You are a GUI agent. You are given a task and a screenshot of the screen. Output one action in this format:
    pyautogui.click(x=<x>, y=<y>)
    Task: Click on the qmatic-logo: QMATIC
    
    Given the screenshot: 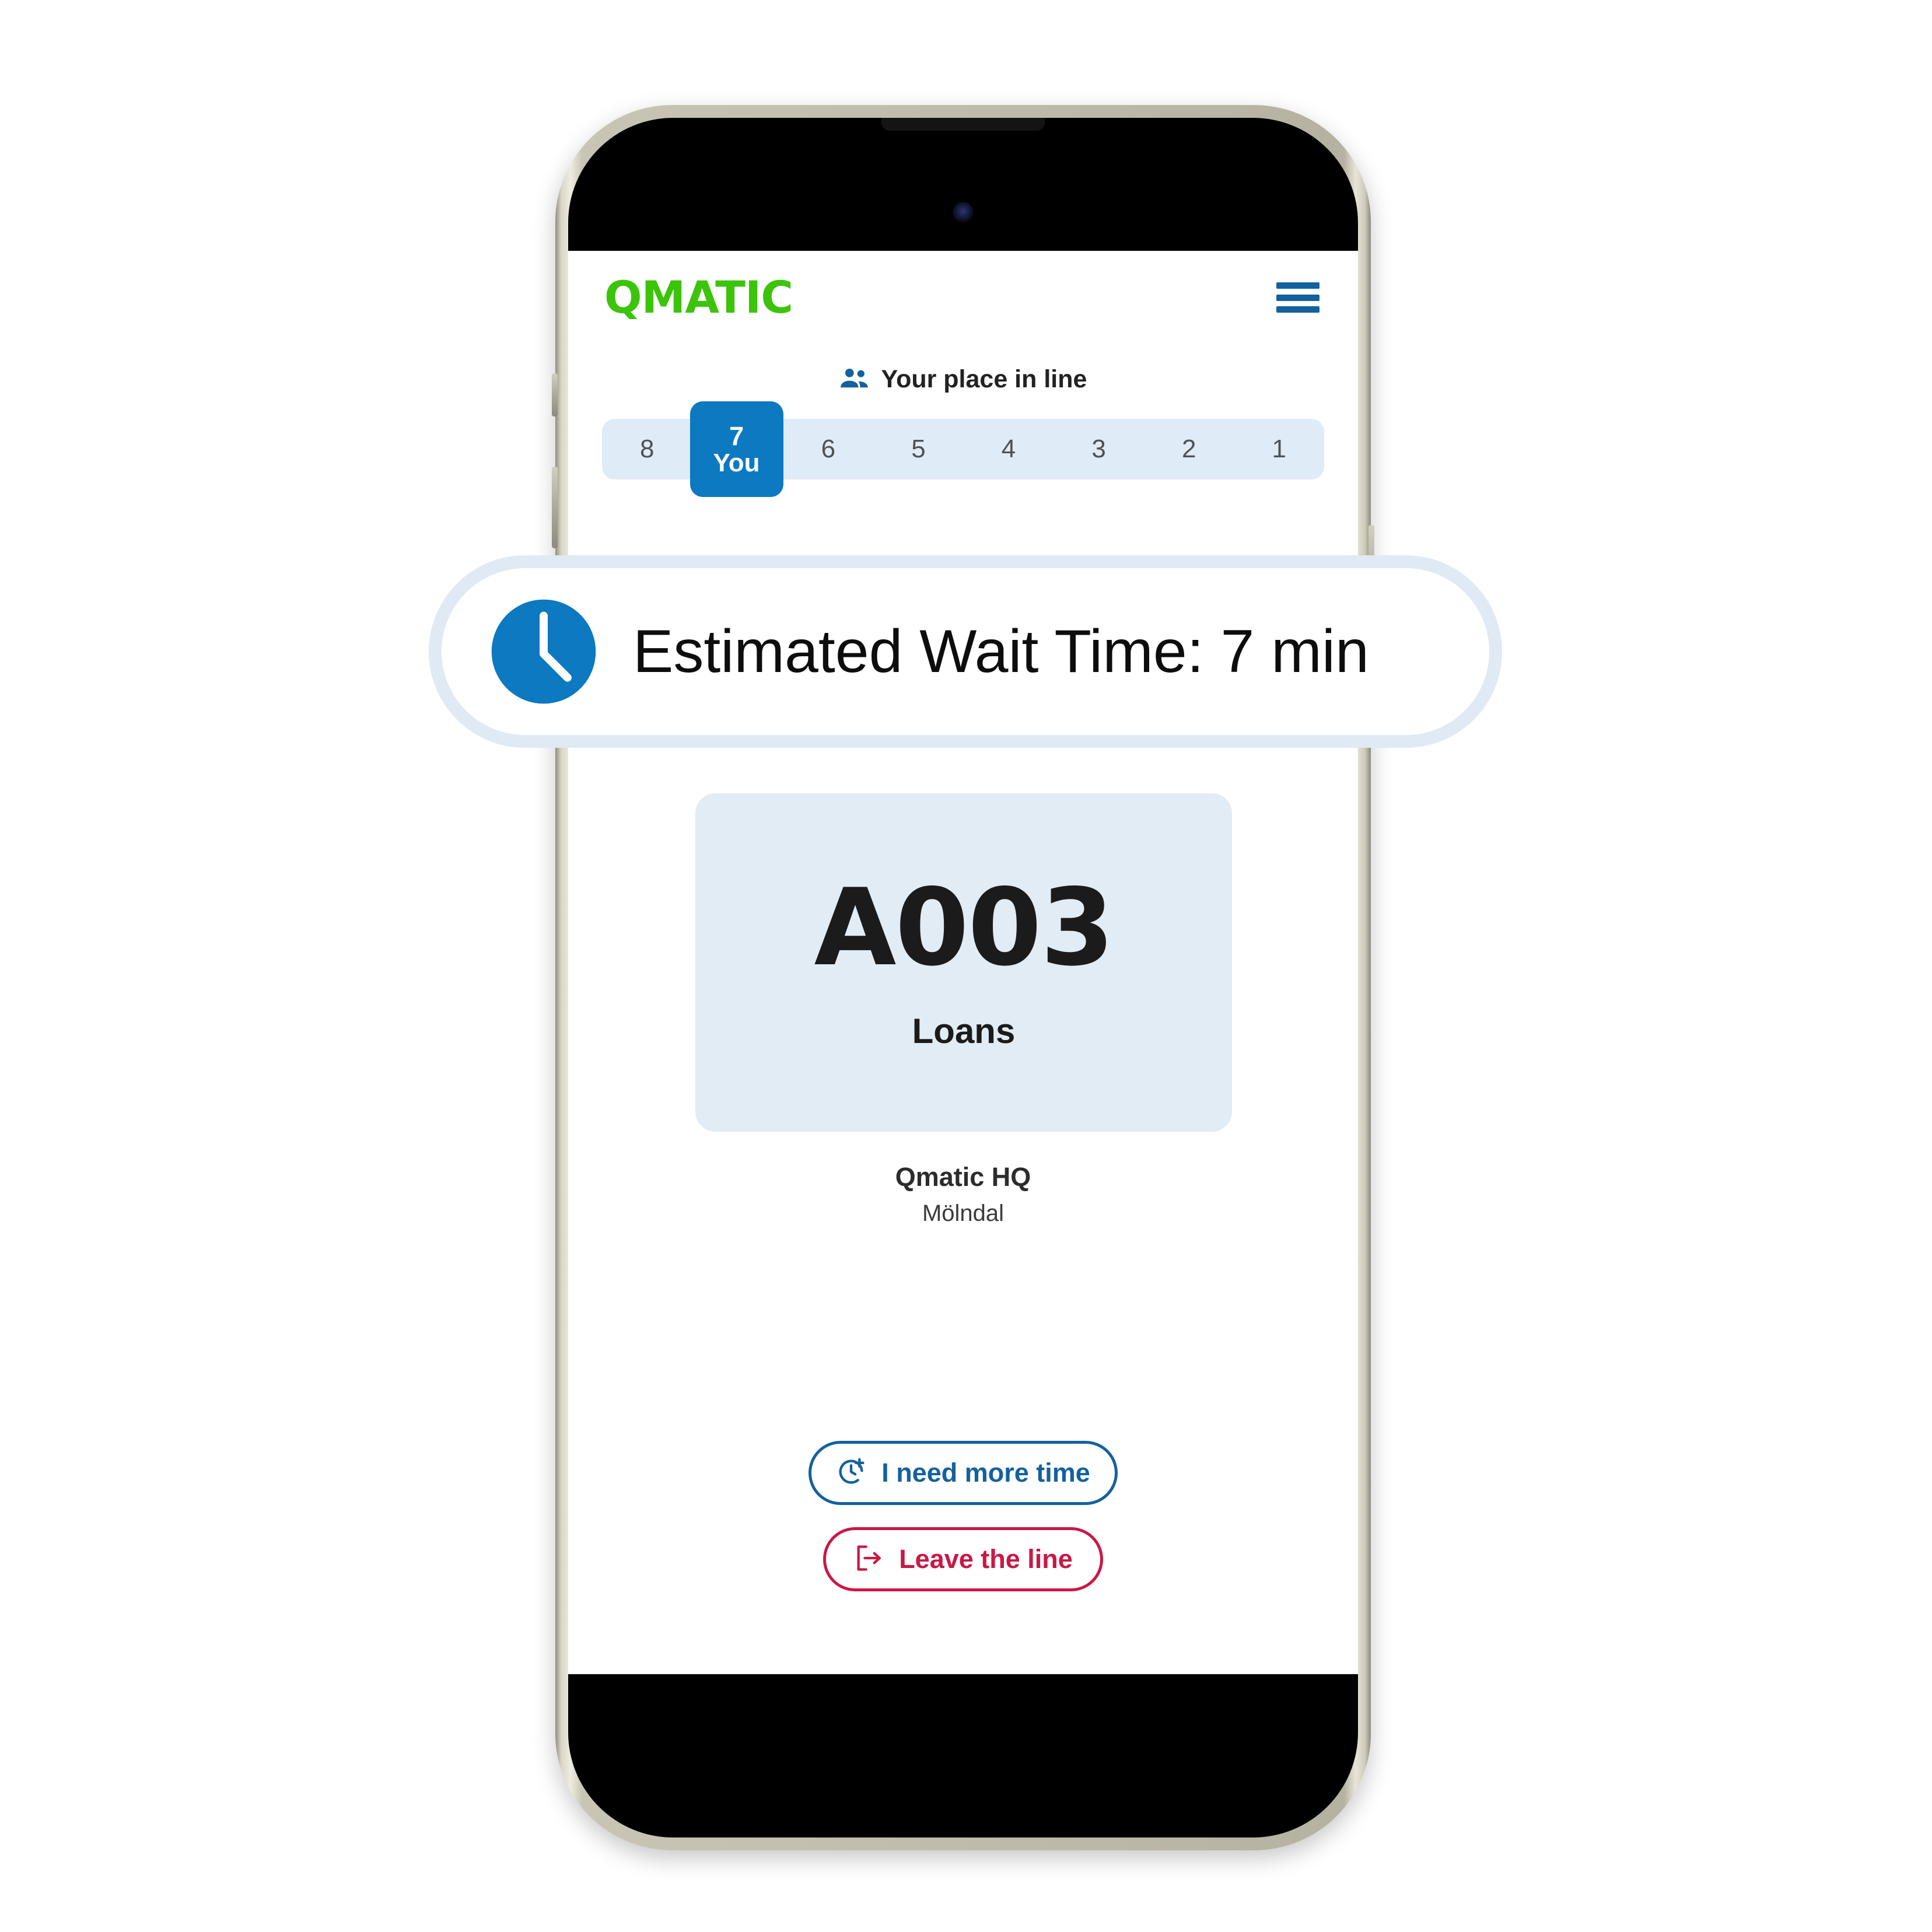 What is the action you would take?
    pyautogui.click(x=698, y=297)
    